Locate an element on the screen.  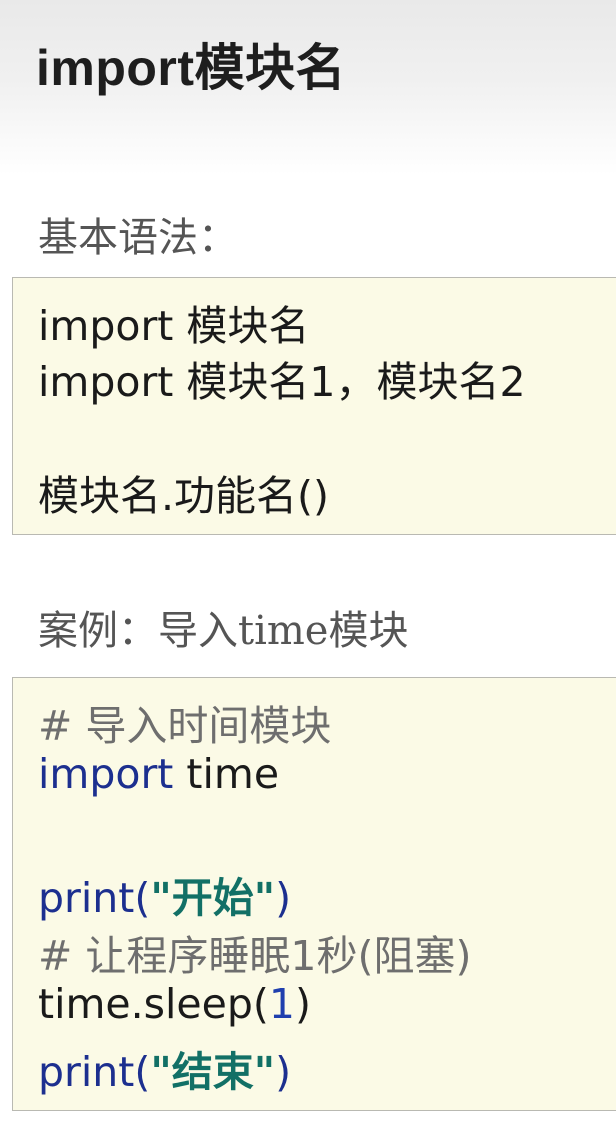
sleep-call: time.sleep( is located at coordinates (153, 1004).